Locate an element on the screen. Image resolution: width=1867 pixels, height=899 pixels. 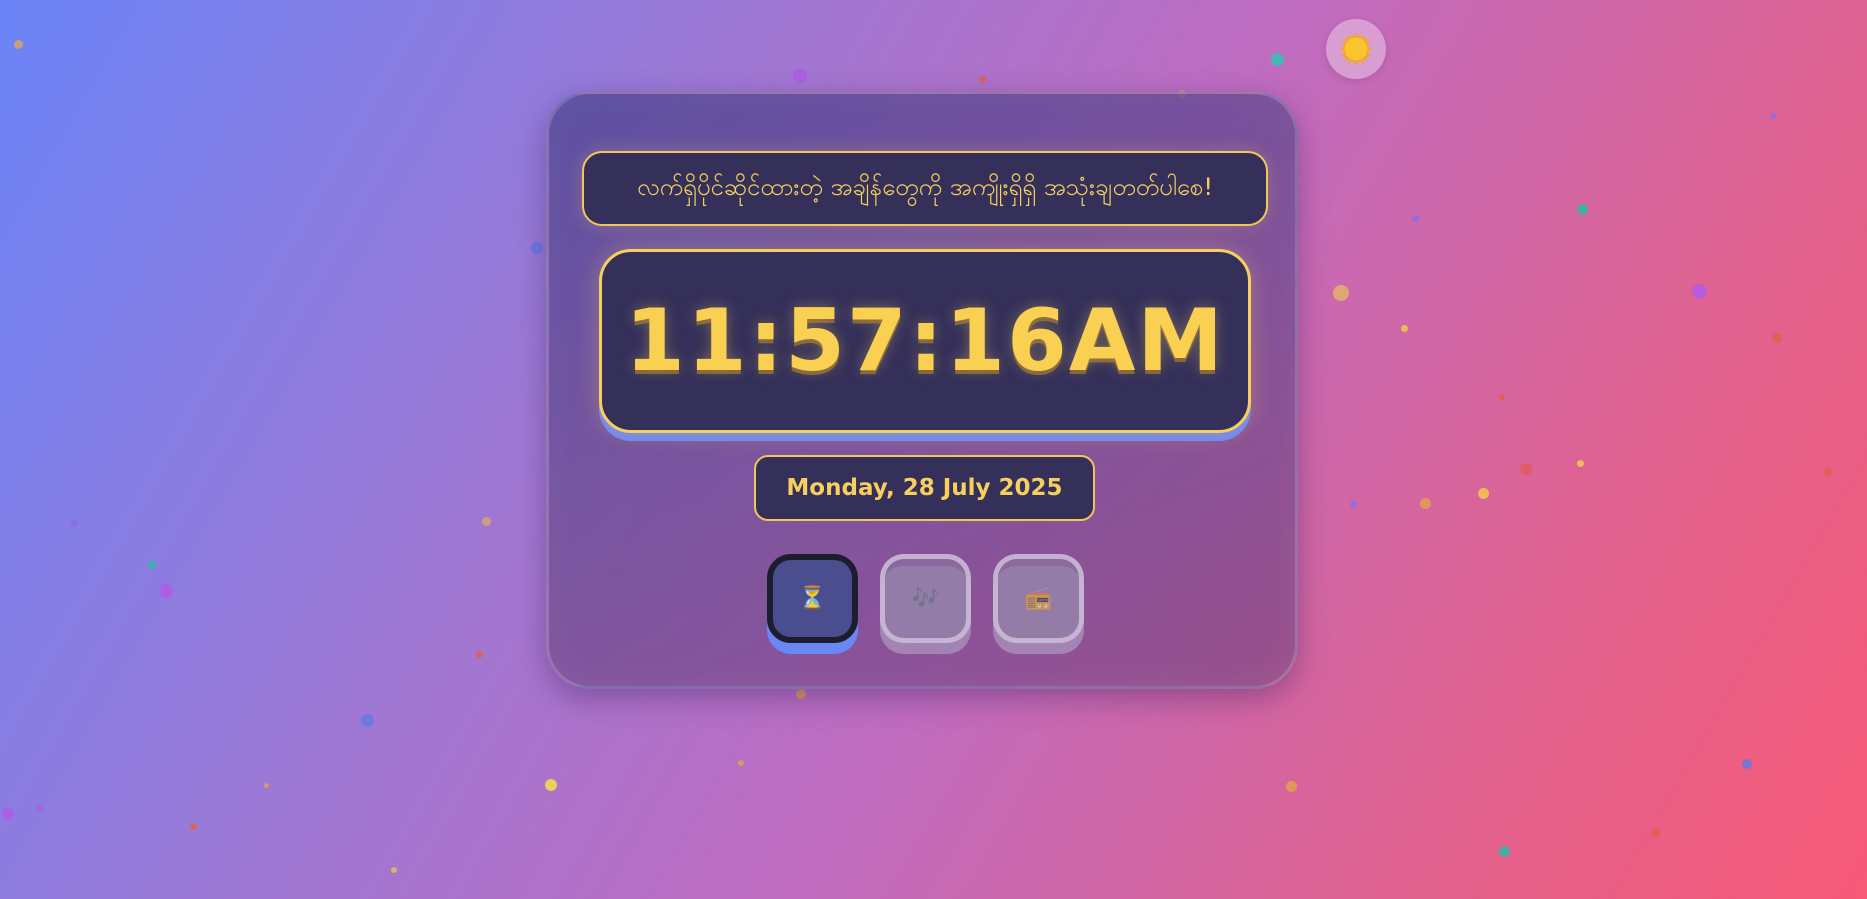
button-face: 📻 is located at coordinates (1038, 598).